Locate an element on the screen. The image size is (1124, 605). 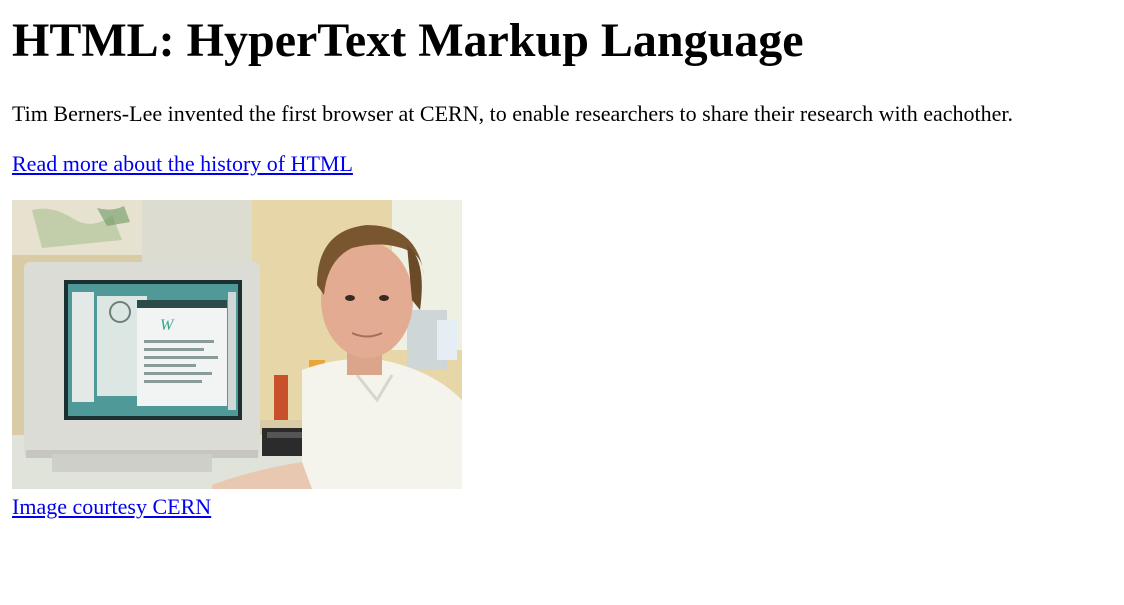
page-title: HTML: HyperText Markup Language is located at coordinates (408, 40).